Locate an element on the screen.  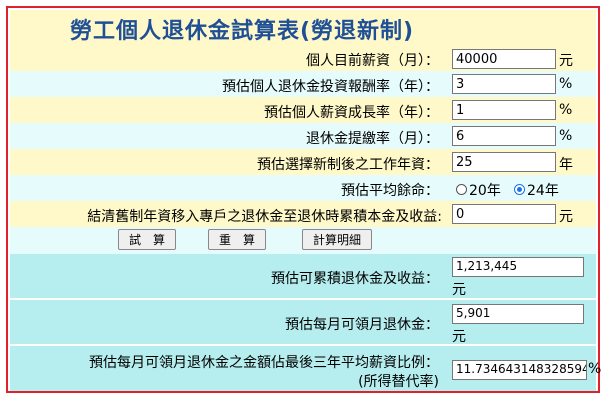
contribution-rate-unit: % is located at coordinates (566, 136).